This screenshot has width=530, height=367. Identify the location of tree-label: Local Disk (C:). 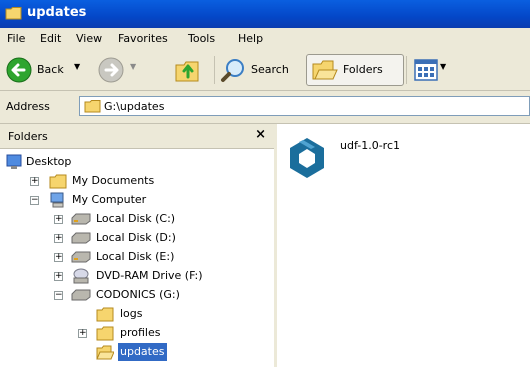
(136, 218).